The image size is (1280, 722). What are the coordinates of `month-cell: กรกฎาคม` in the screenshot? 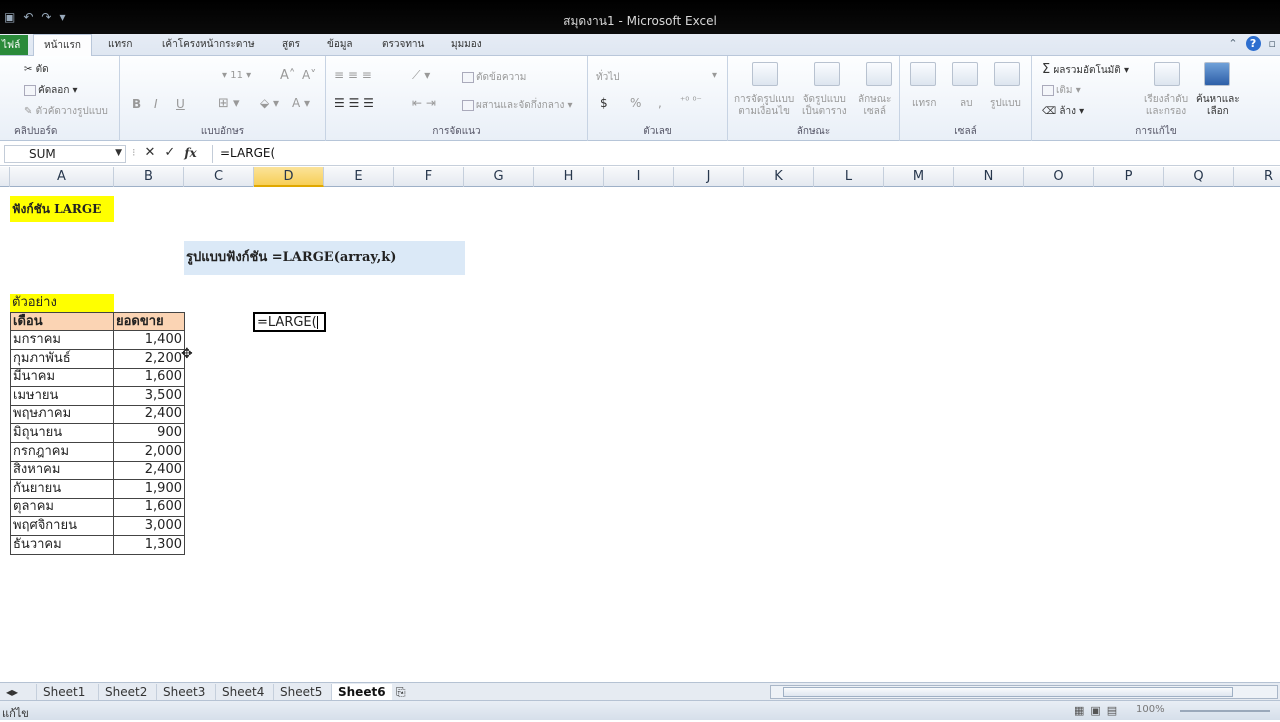 It's located at (62, 452).